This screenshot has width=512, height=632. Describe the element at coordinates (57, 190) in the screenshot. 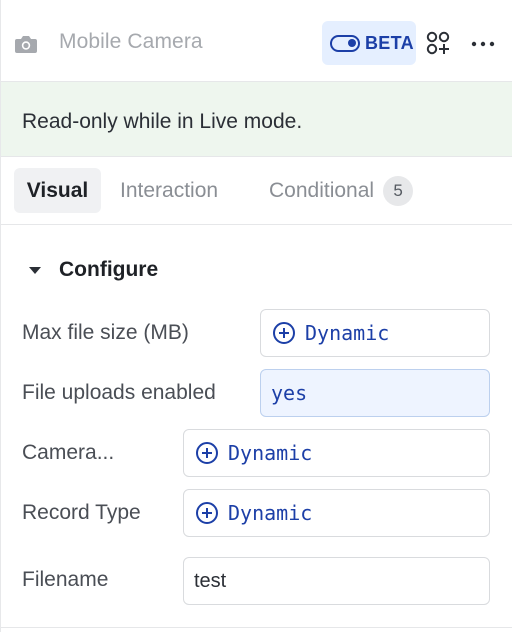

I see `tab-visual: Visual` at that location.